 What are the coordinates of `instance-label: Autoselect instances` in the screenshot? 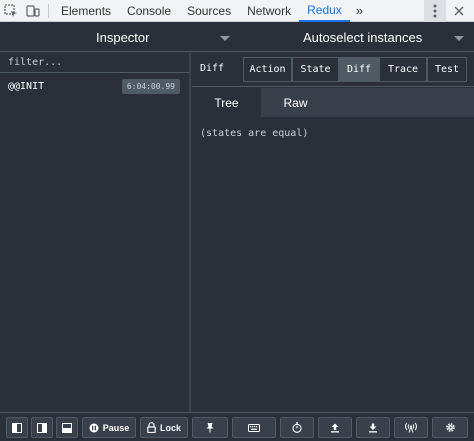 It's located at (363, 37).